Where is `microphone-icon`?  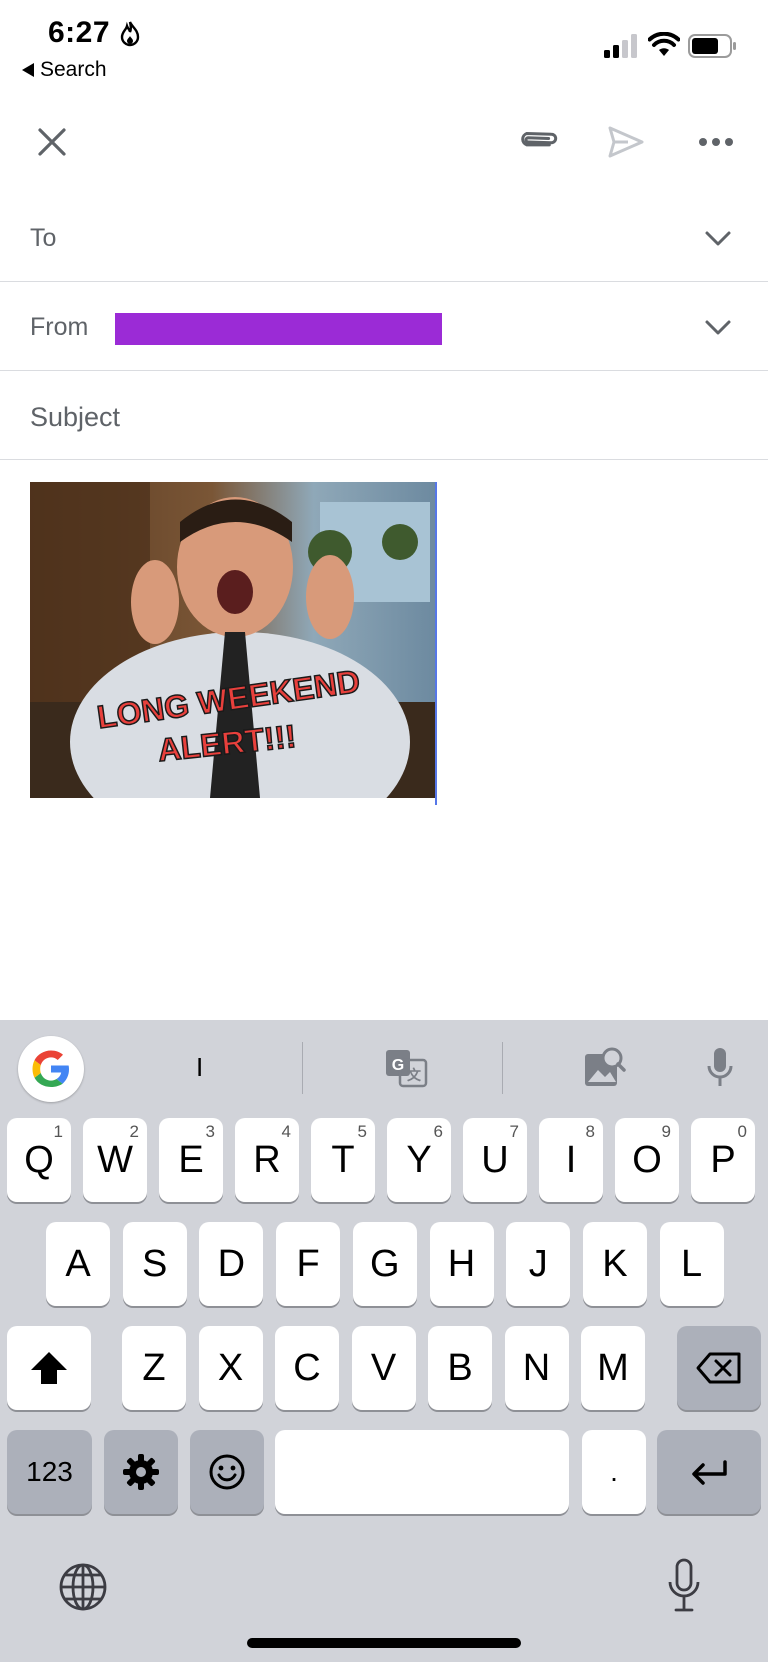 microphone-icon is located at coordinates (720, 1067).